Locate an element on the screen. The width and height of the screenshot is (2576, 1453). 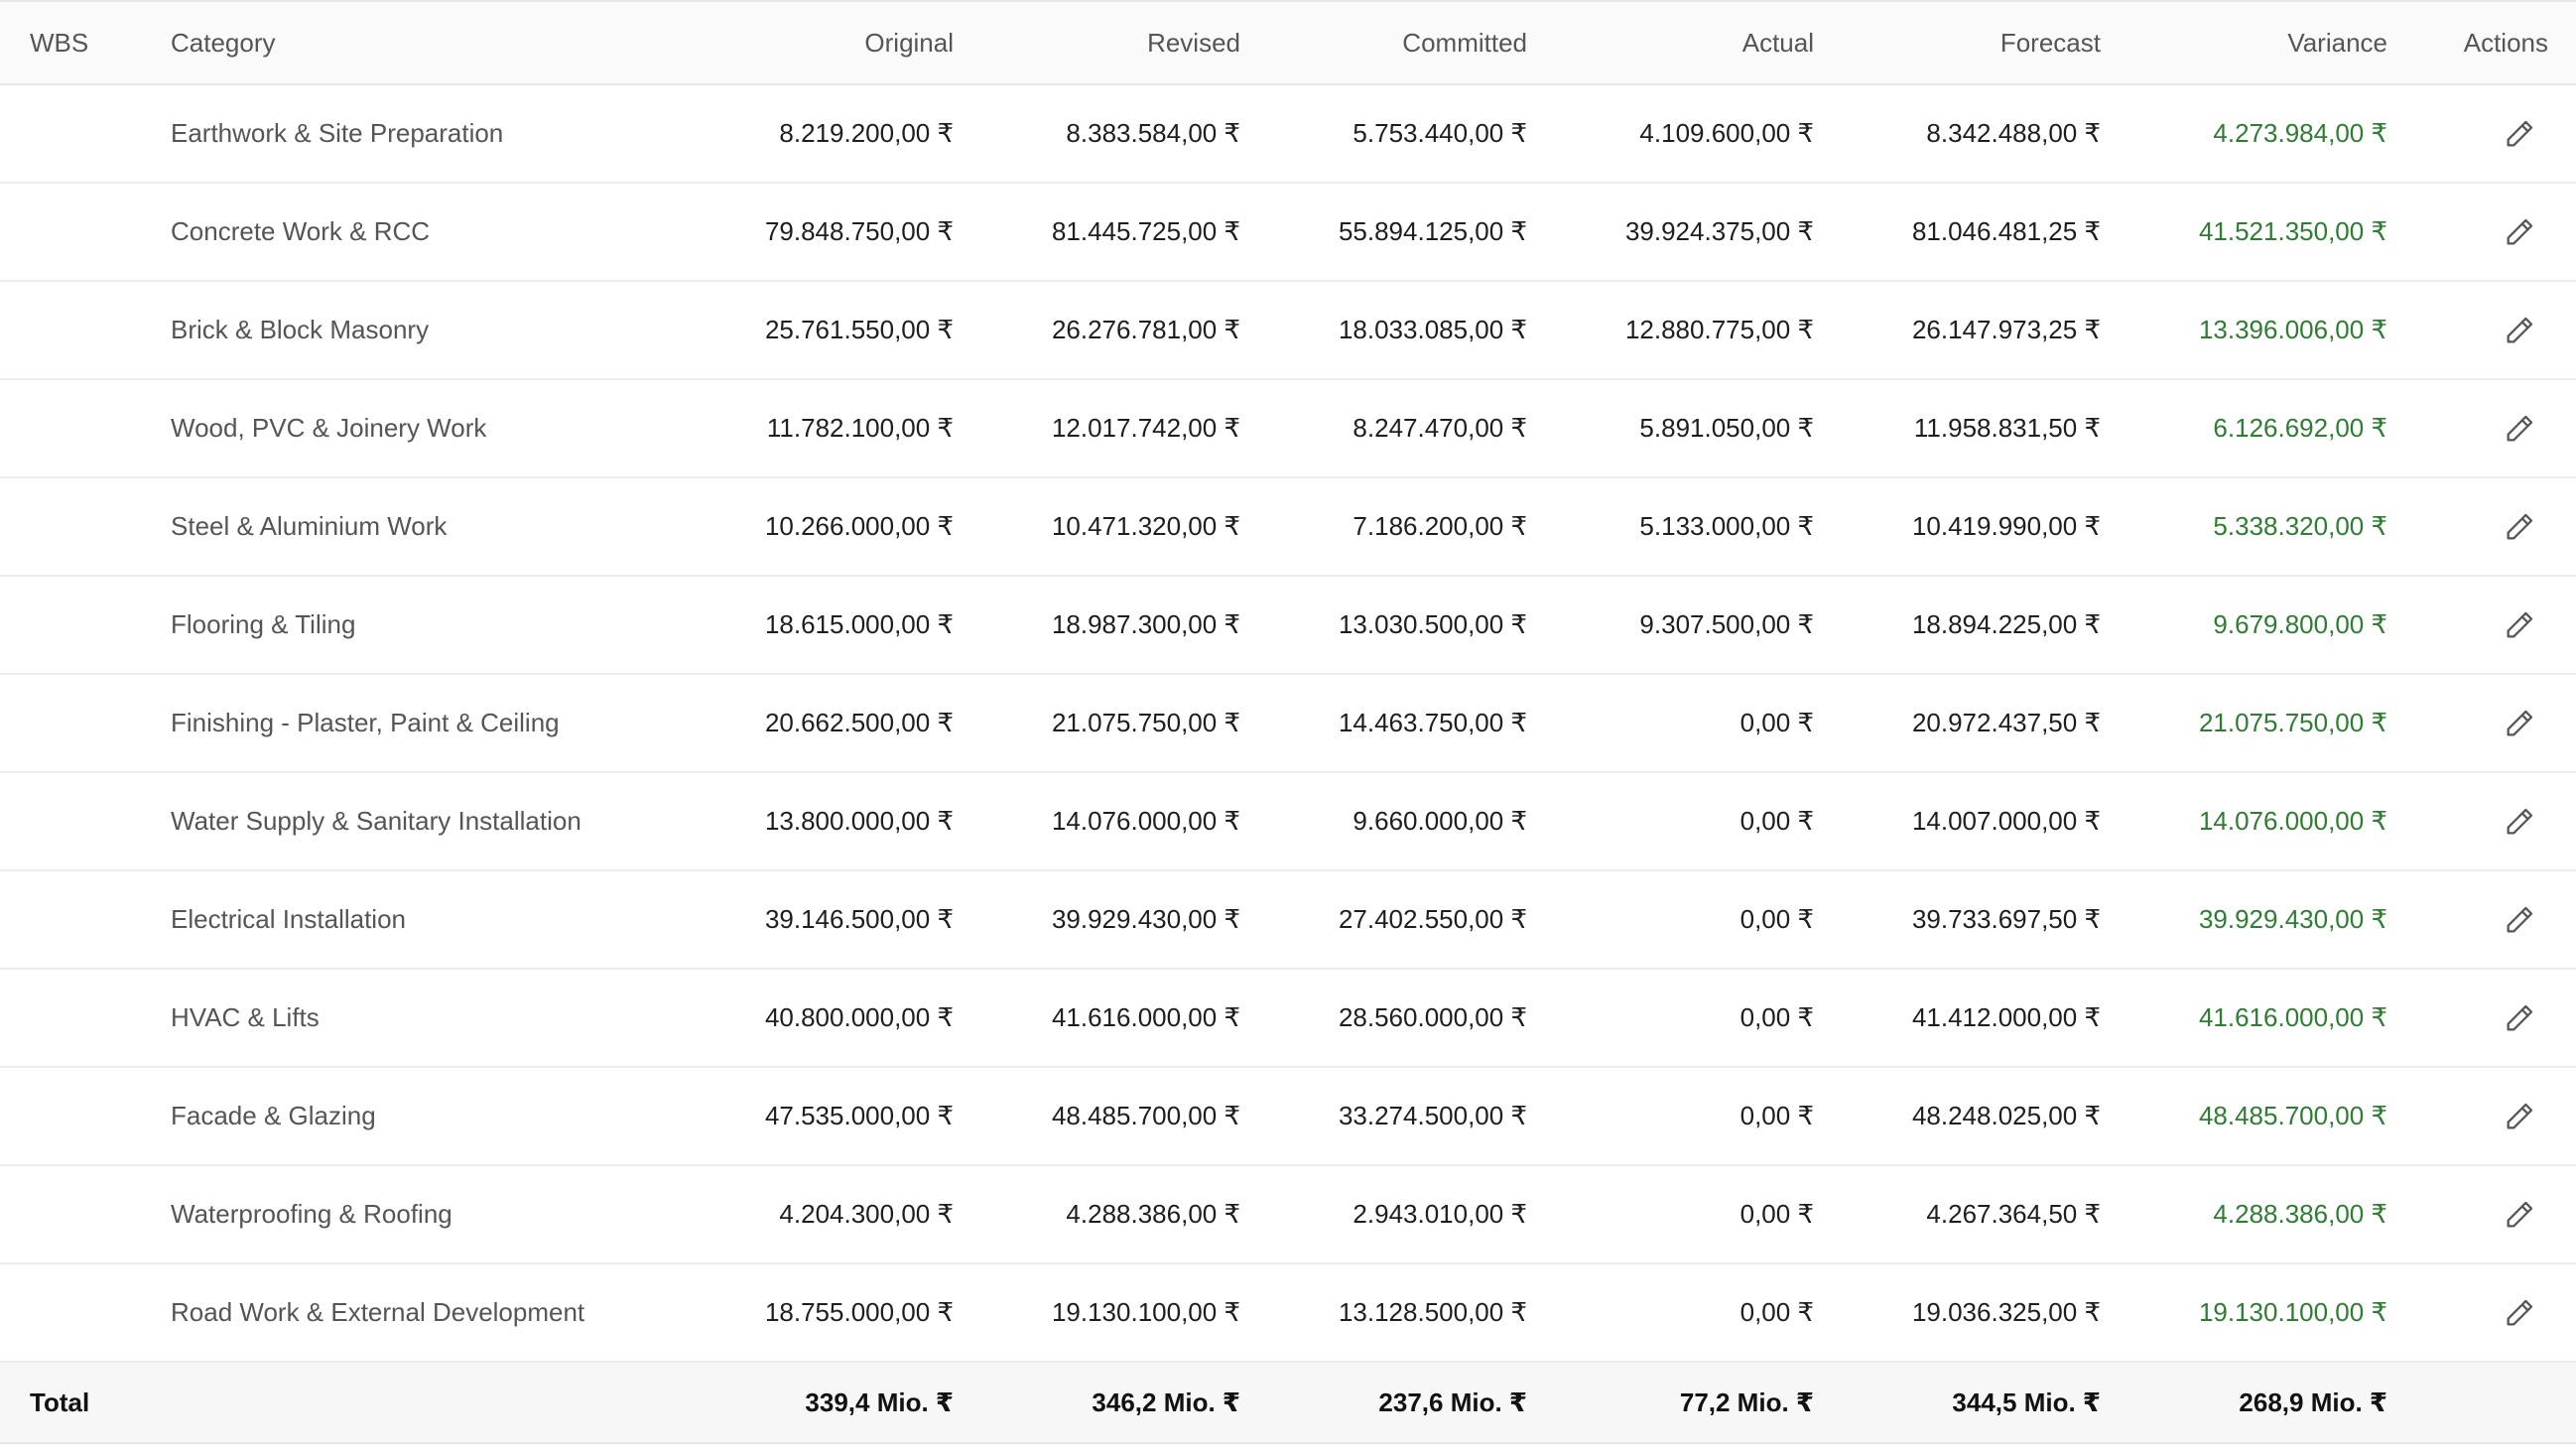
committed-cell: 55.894.125,00 ₹ is located at coordinates (1412, 232).